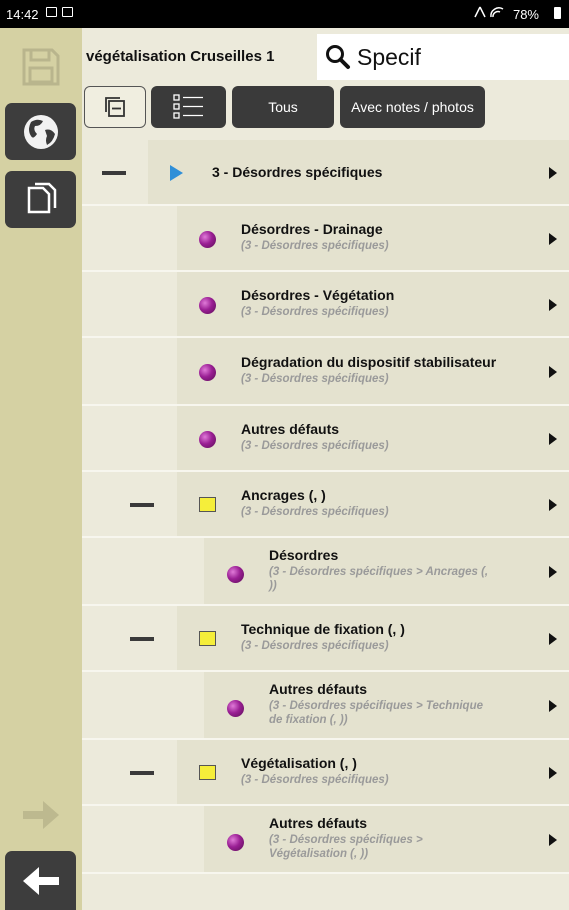 This screenshot has width=569, height=910. Describe the element at coordinates (273, 586) in the screenshot. I see `item-path-line2: ))` at that location.